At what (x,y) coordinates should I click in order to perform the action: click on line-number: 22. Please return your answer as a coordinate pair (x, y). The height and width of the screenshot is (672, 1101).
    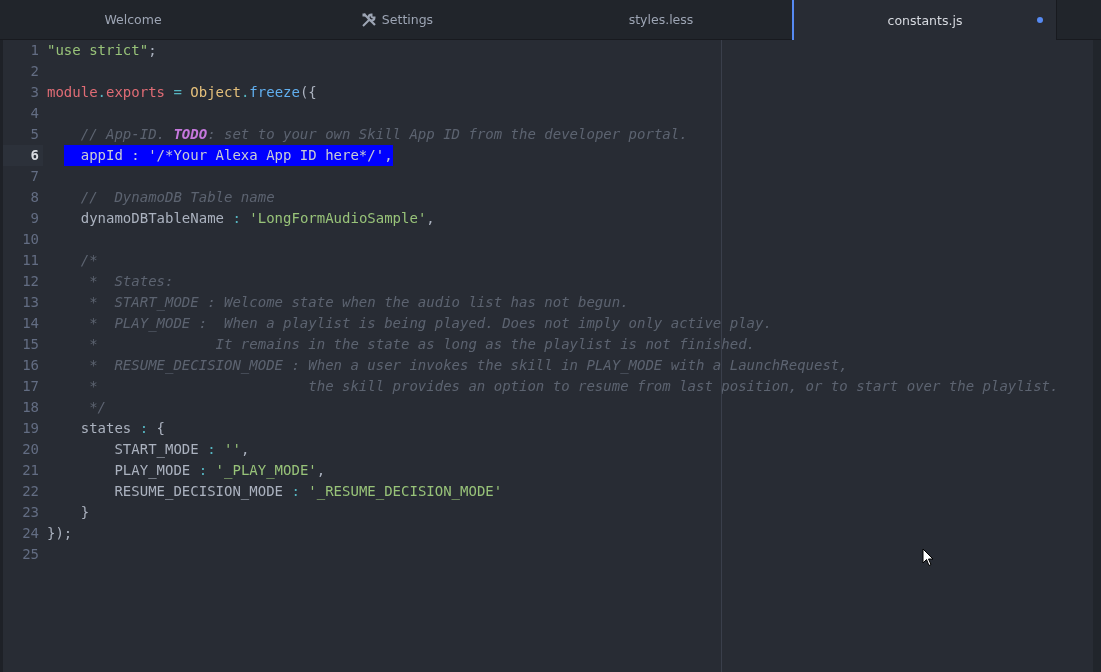
    Looking at the image, I should click on (30, 491).